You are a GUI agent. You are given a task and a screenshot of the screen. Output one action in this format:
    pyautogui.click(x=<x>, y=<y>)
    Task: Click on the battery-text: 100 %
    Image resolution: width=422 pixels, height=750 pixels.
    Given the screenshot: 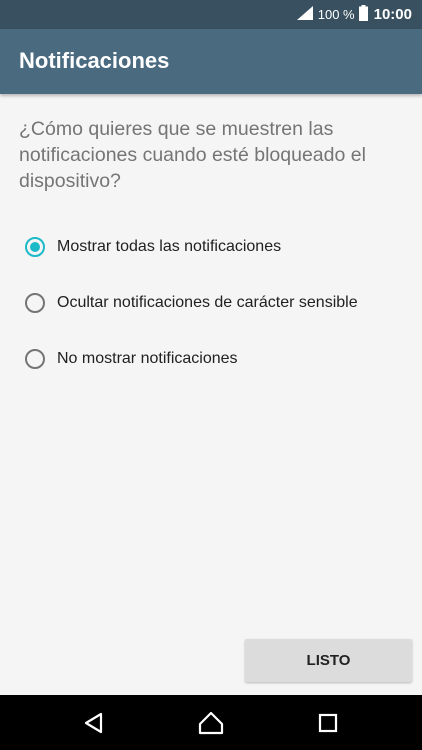 What is the action you would take?
    pyautogui.click(x=336, y=14)
    